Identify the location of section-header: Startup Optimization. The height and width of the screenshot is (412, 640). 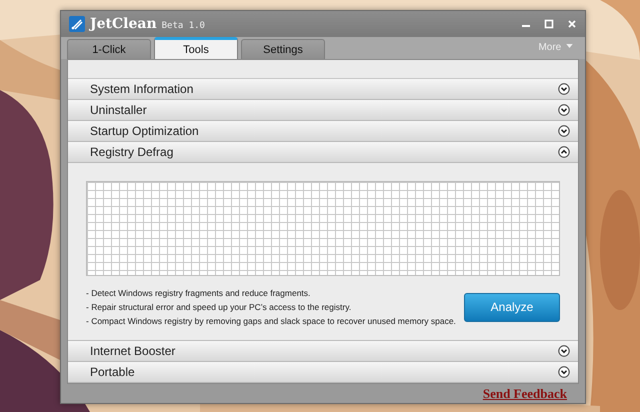
(323, 131).